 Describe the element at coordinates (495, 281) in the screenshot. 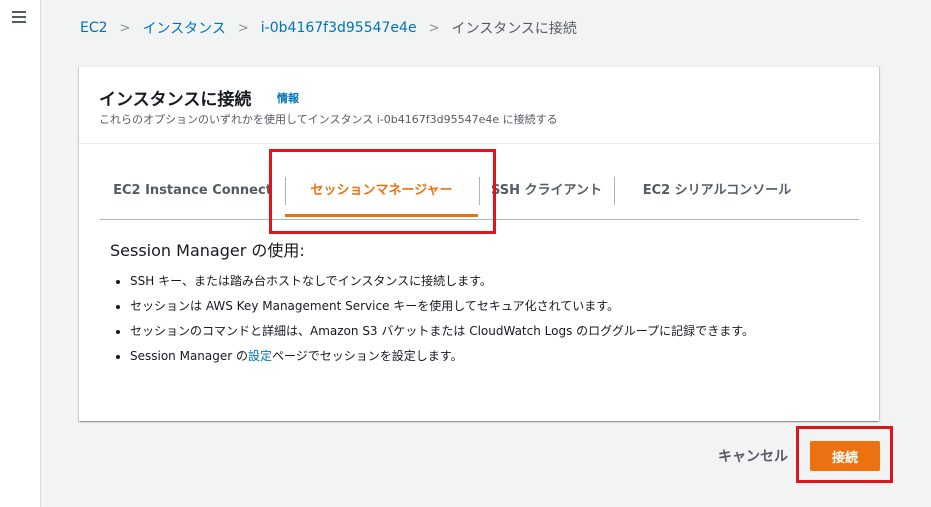

I see `list-item: SSH キー、または踏み台ホストなしでインスタンスに接続します。` at that location.